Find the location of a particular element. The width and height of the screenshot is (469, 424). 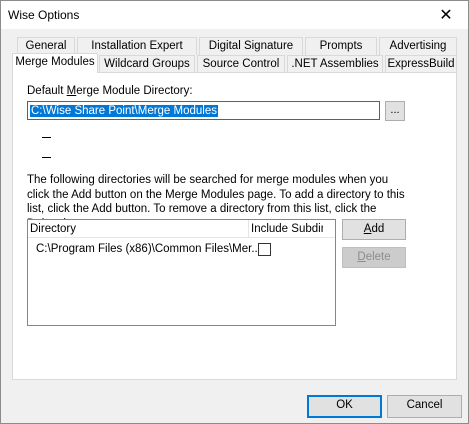

button-mnemonic: D is located at coordinates (361, 257).